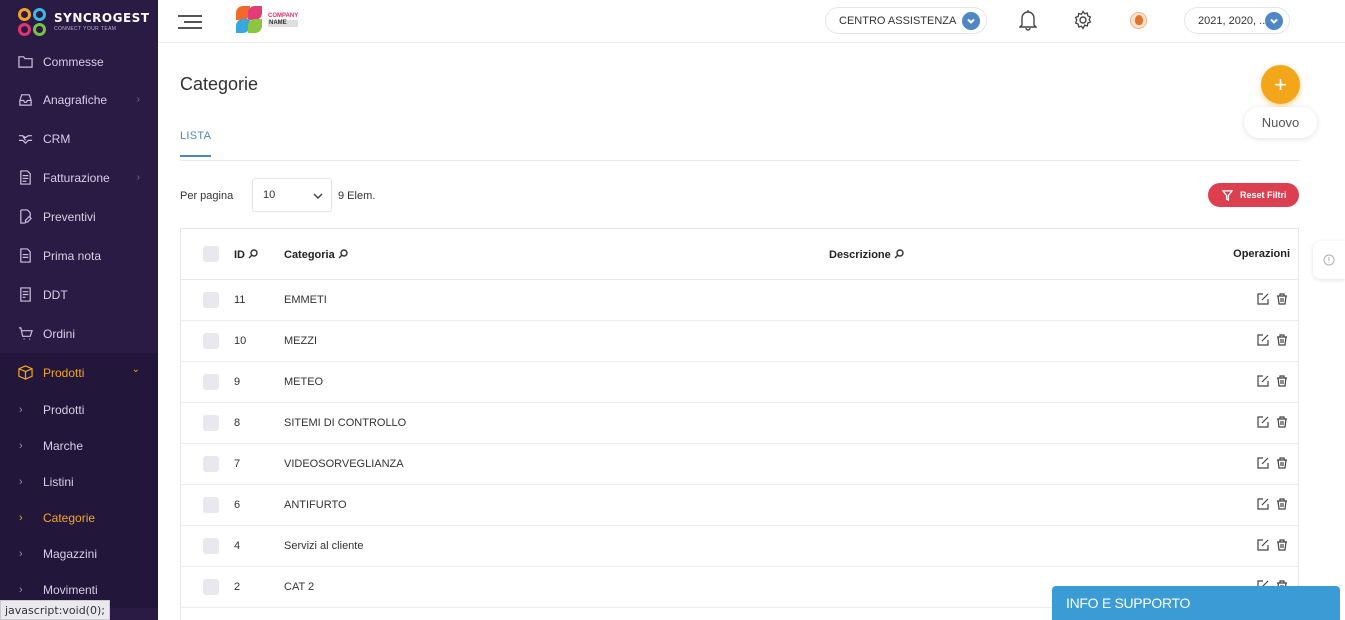  Describe the element at coordinates (79, 333) in the screenshot. I see `sidebar-item-ordini: Ordini` at that location.